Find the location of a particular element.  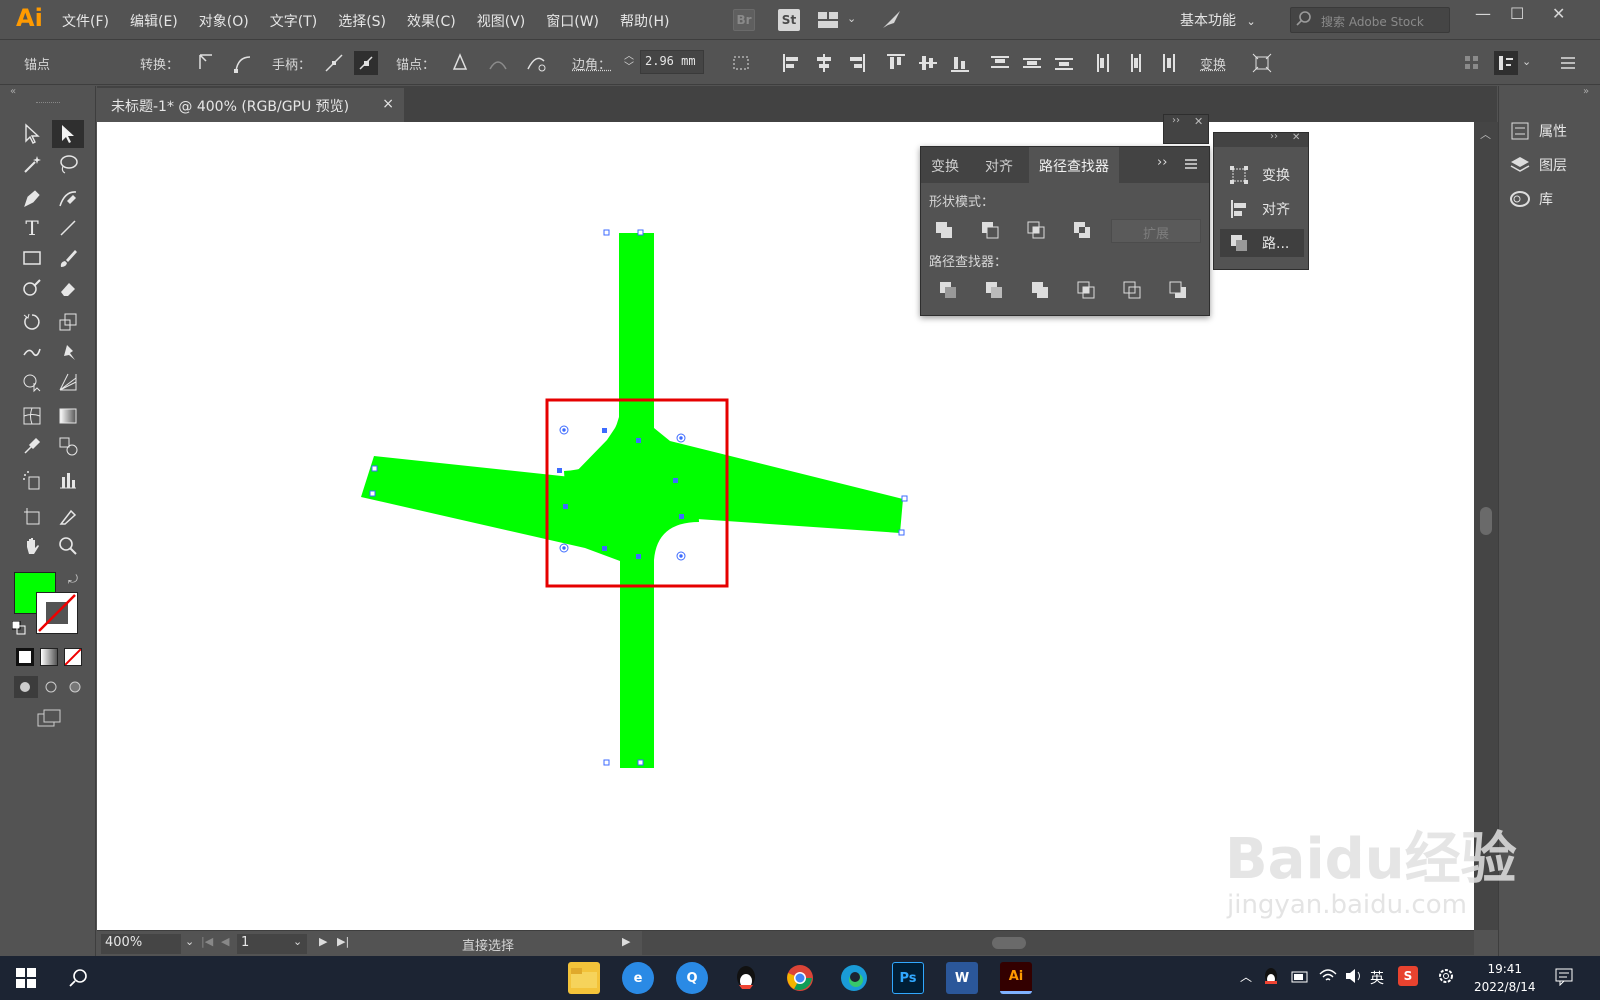

tray-qq-icon is located at coordinates (1271, 977).